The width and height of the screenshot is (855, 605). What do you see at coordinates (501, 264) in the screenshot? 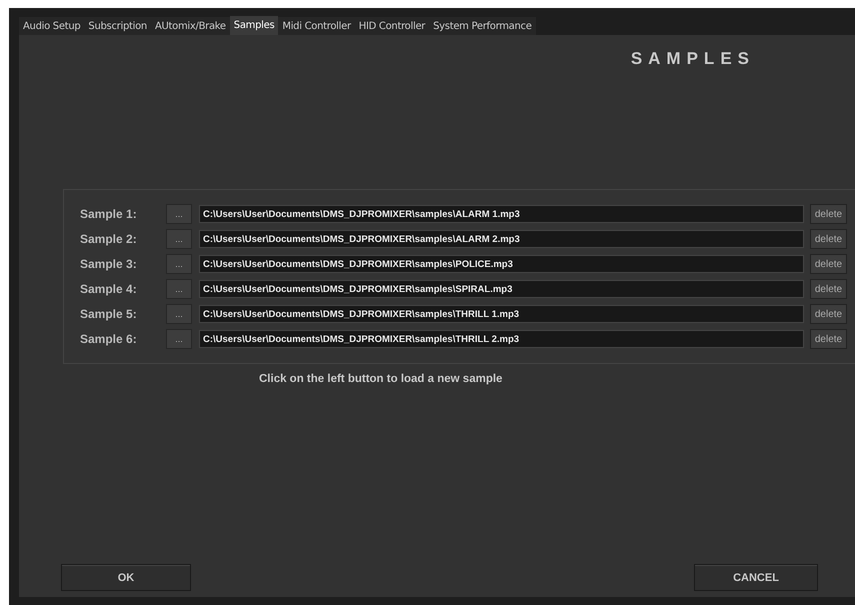
I see `path-field: C:\Users\User\Documents\DMS_DJPROMIXER\samples\POLICE.mp3` at bounding box center [501, 264].